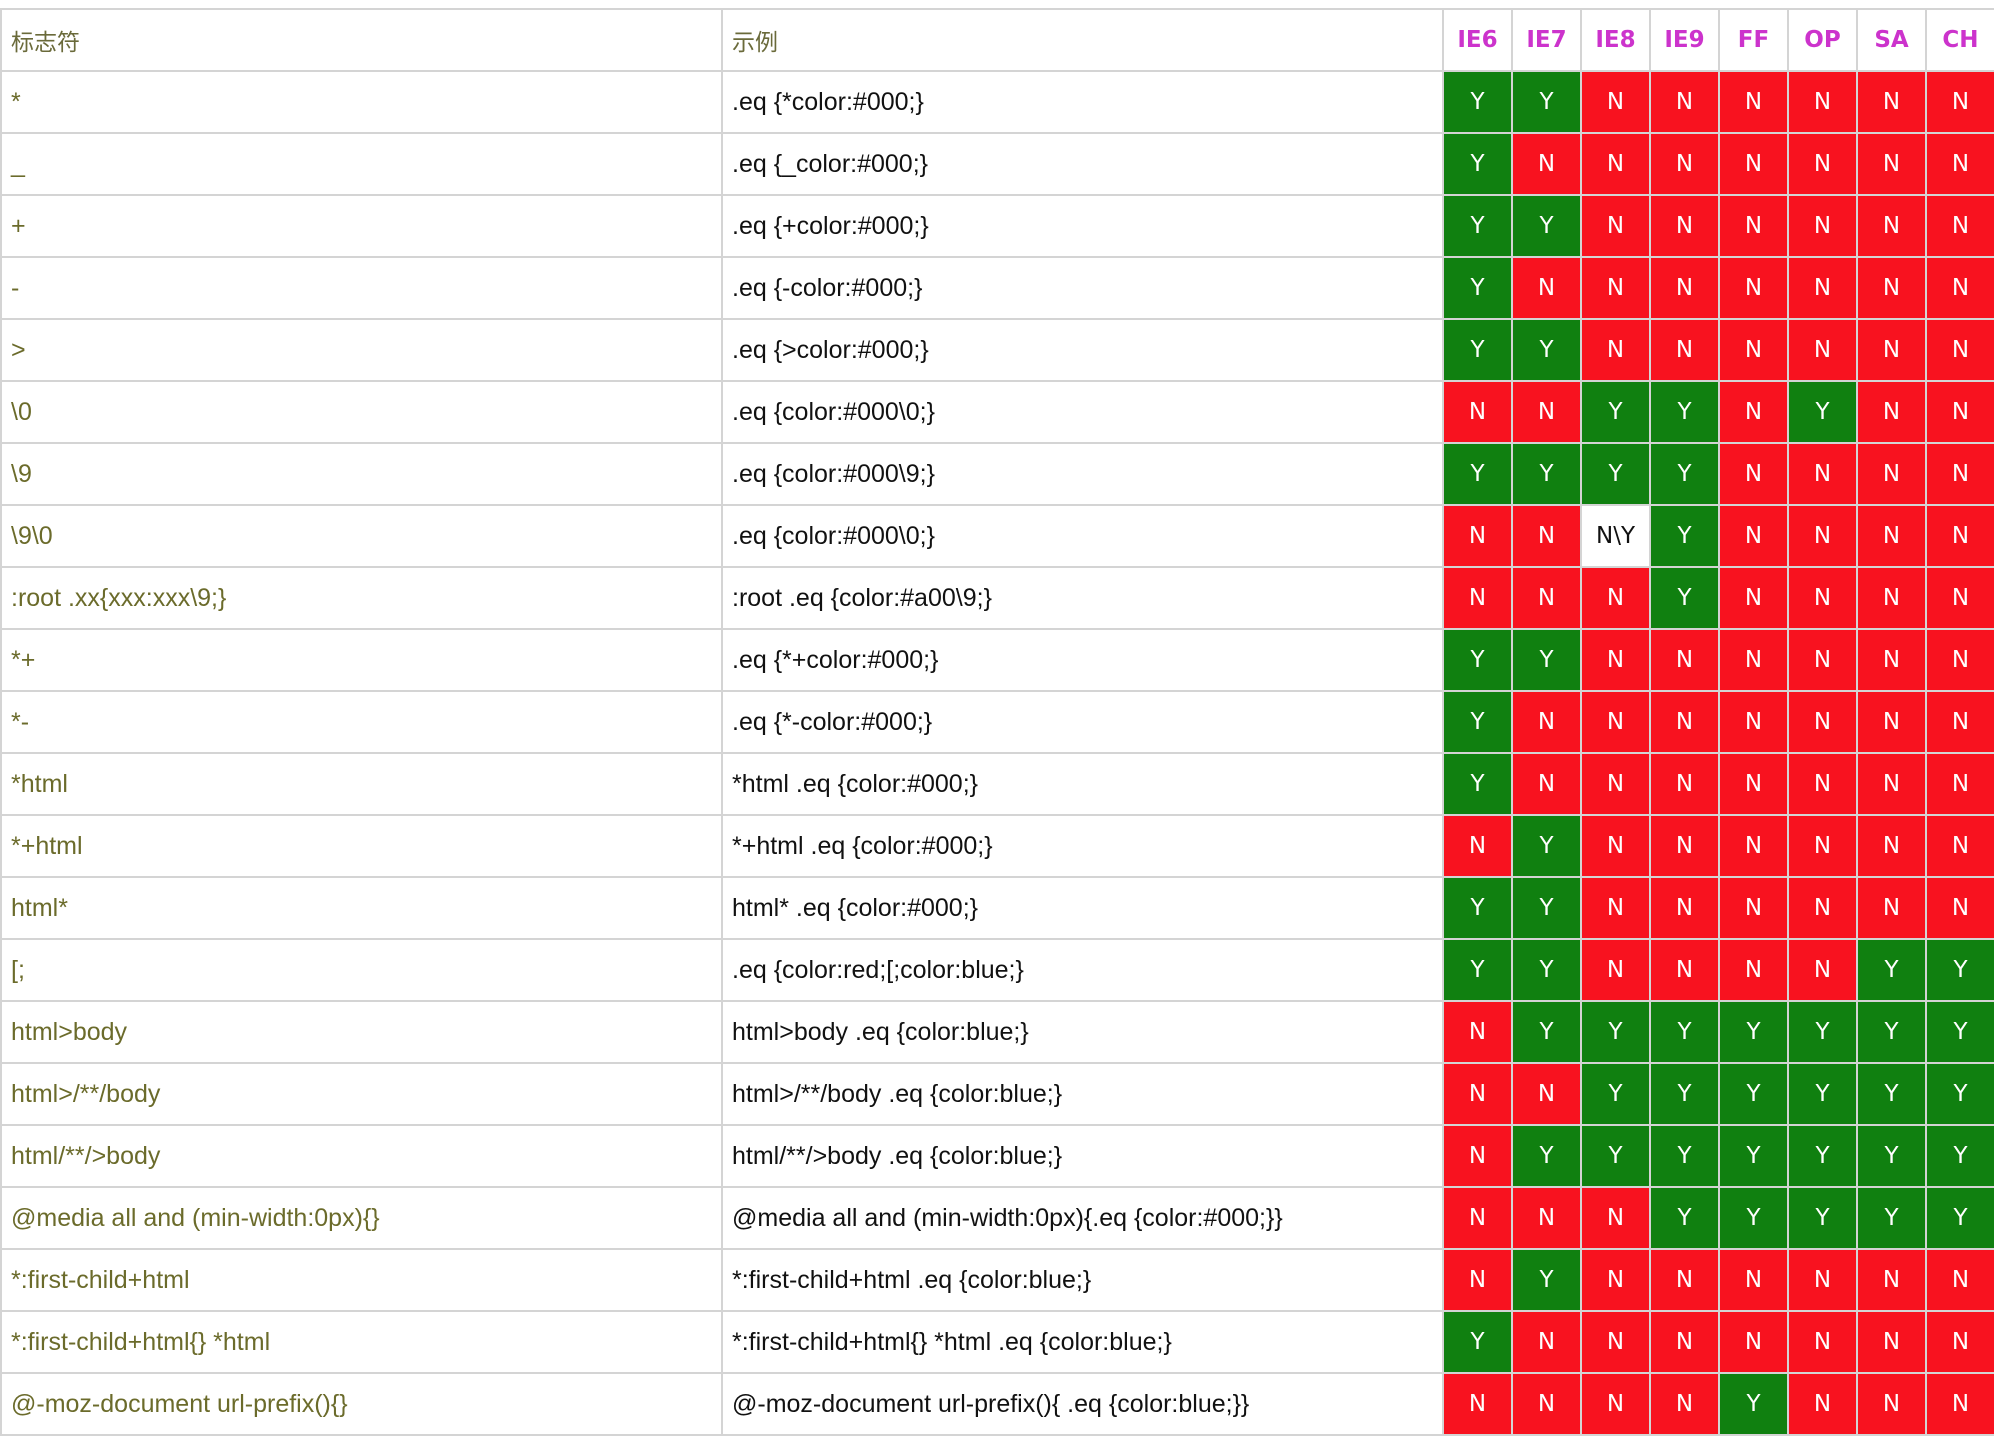  Describe the element at coordinates (361, 412) in the screenshot. I see `flag-cell: \0` at that location.